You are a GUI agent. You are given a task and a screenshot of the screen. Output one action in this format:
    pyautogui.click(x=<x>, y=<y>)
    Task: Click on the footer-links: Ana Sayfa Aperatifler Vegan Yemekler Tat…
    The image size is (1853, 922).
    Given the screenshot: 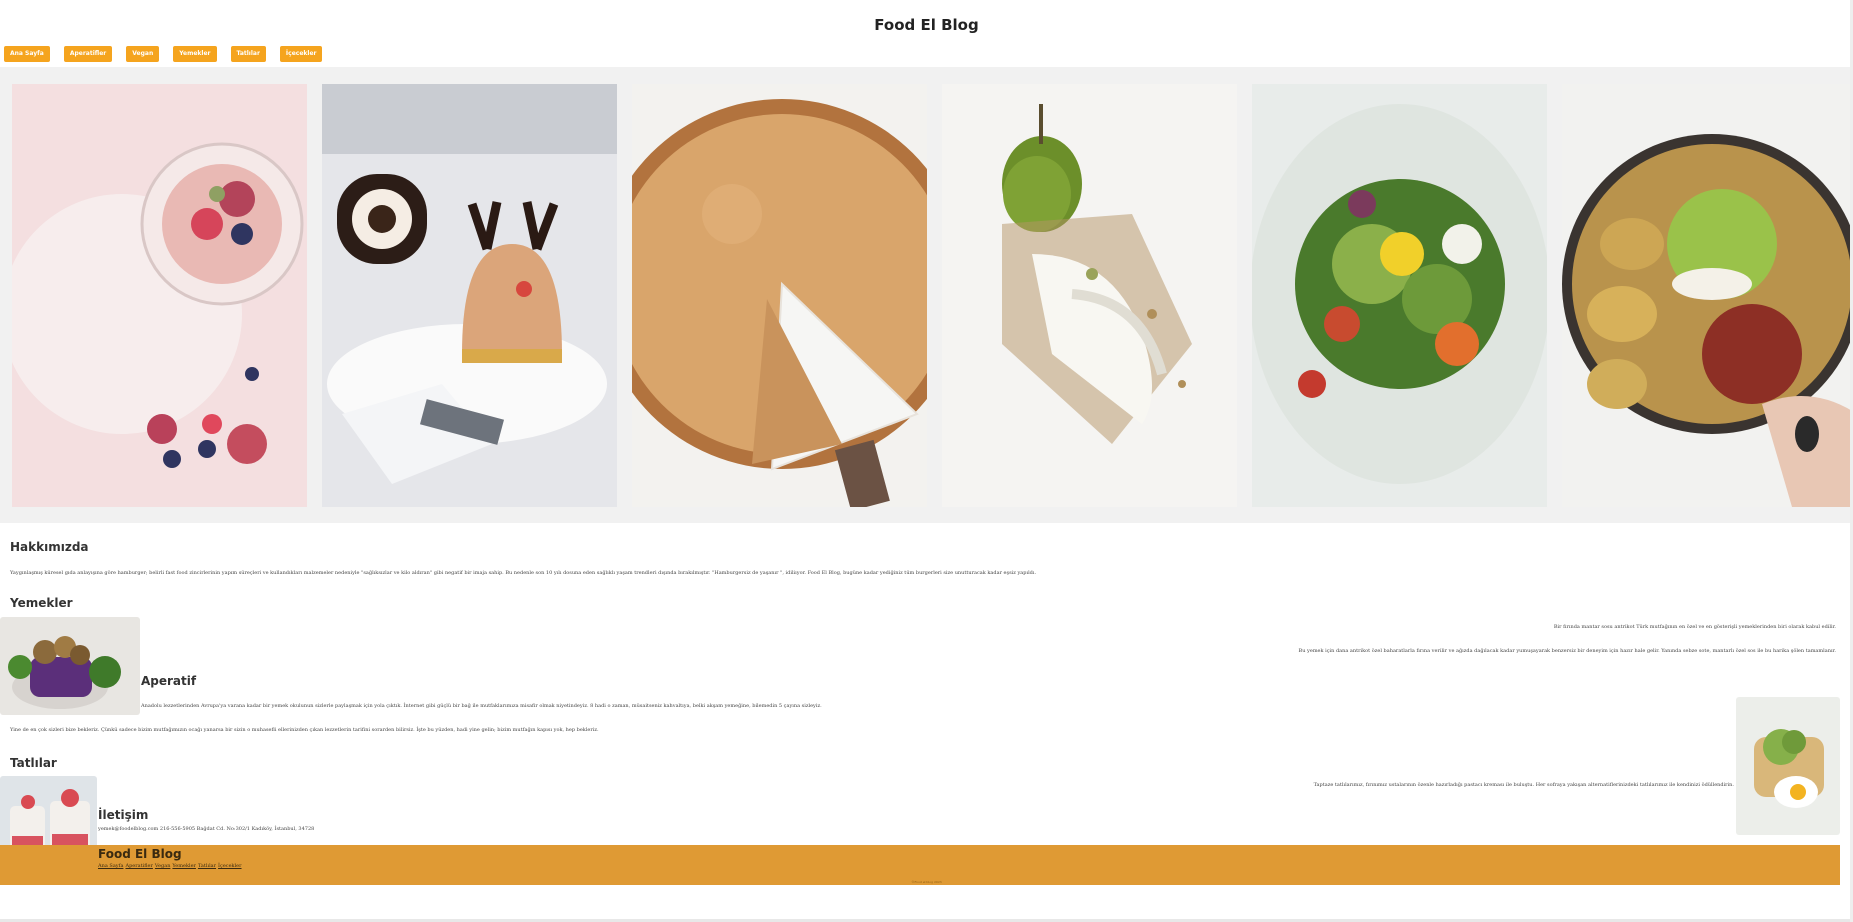 What is the action you would take?
    pyautogui.click(x=170, y=866)
    